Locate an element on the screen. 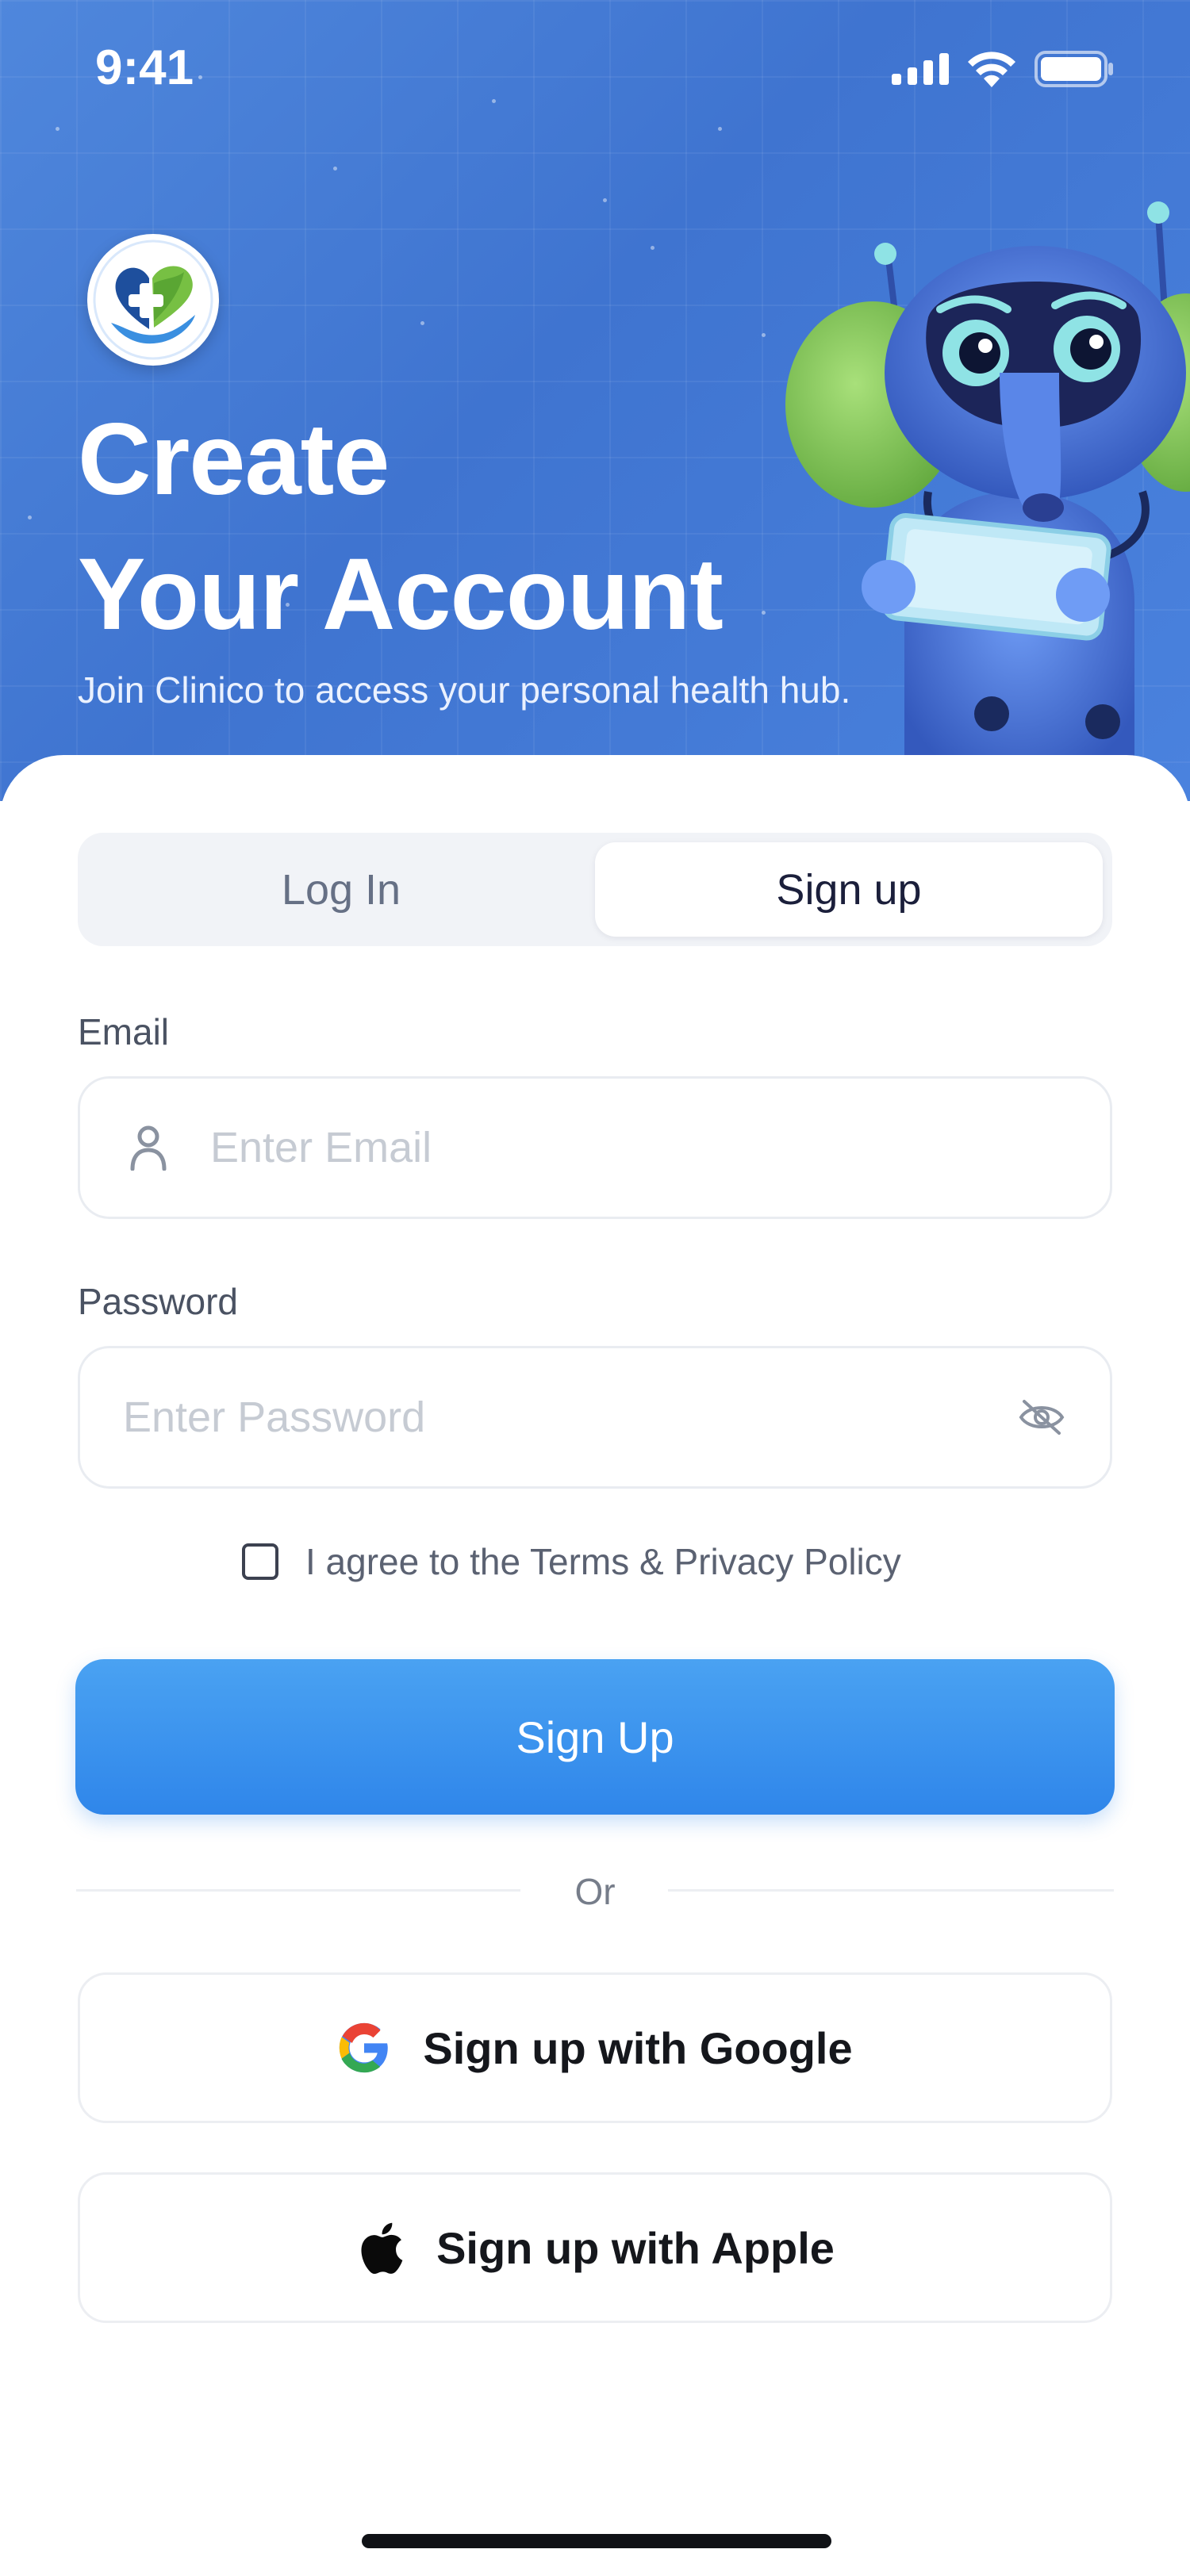 The height and width of the screenshot is (2576, 1190). google-signup-label: Sign up with Google is located at coordinates (638, 2048).